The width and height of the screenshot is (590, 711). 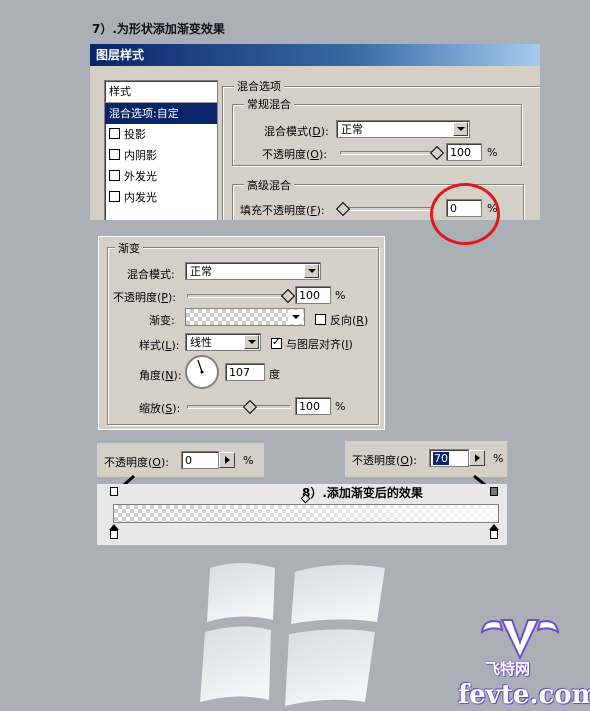 I want to click on windows-logo-image, so click(x=292, y=634).